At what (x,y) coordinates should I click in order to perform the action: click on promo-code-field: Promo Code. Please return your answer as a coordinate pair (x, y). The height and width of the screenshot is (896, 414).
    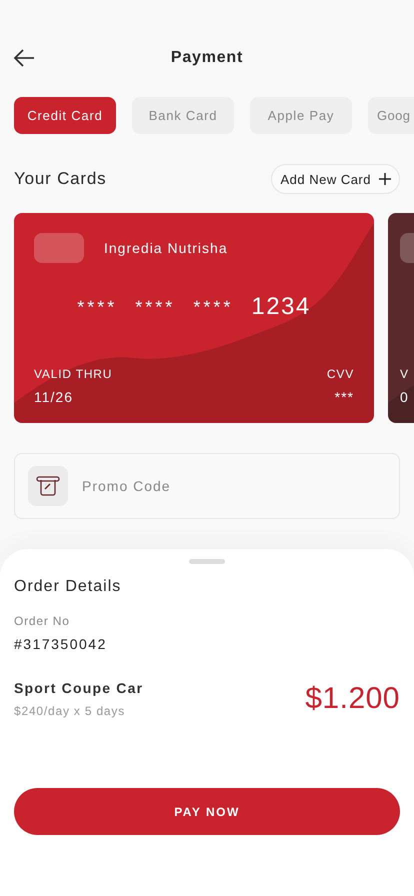
    Looking at the image, I should click on (233, 486).